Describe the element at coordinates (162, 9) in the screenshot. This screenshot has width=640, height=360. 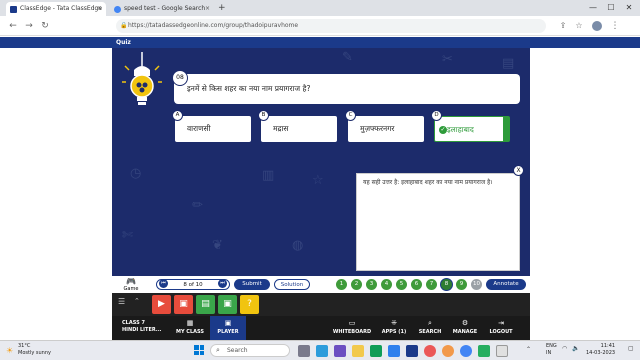
I see `tab-google-search: speed test - Google Search ×` at that location.